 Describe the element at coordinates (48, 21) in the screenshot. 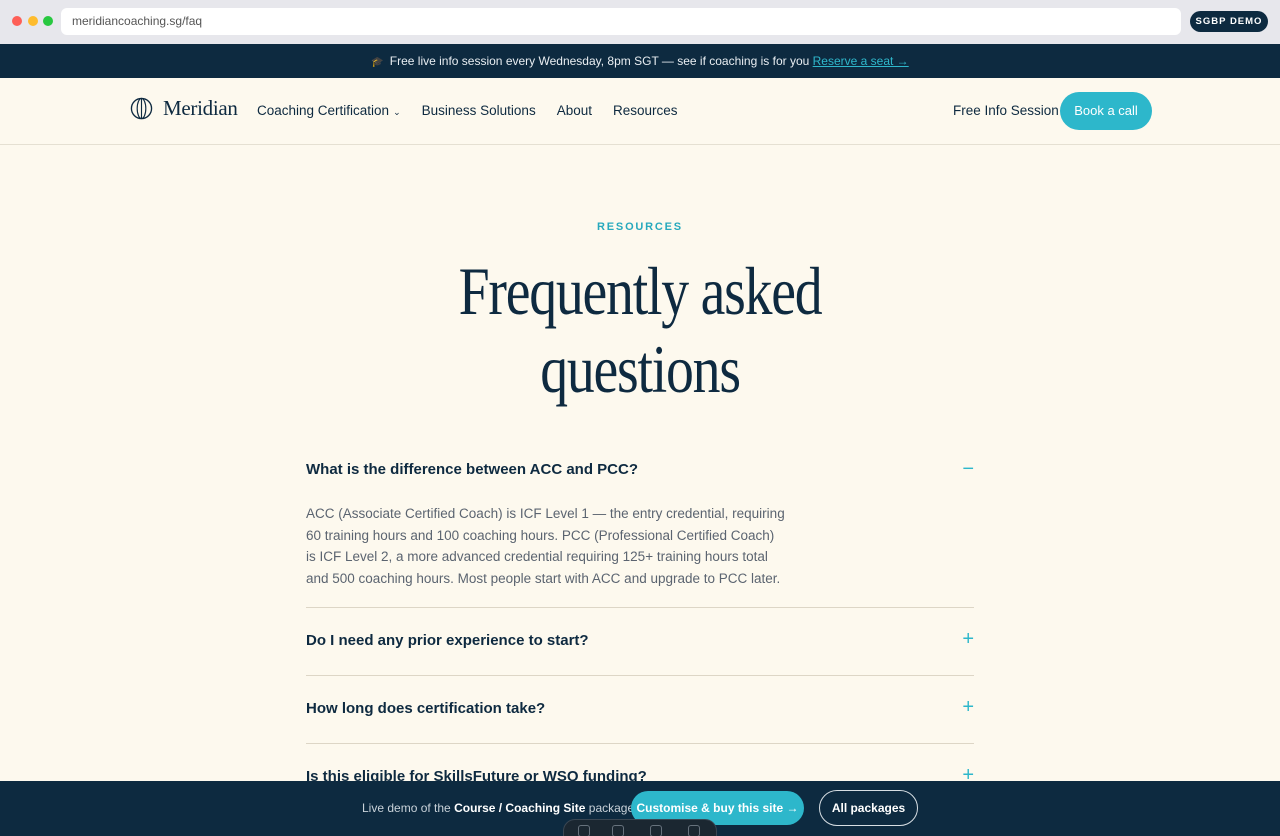

I see `maximize-window-button` at that location.